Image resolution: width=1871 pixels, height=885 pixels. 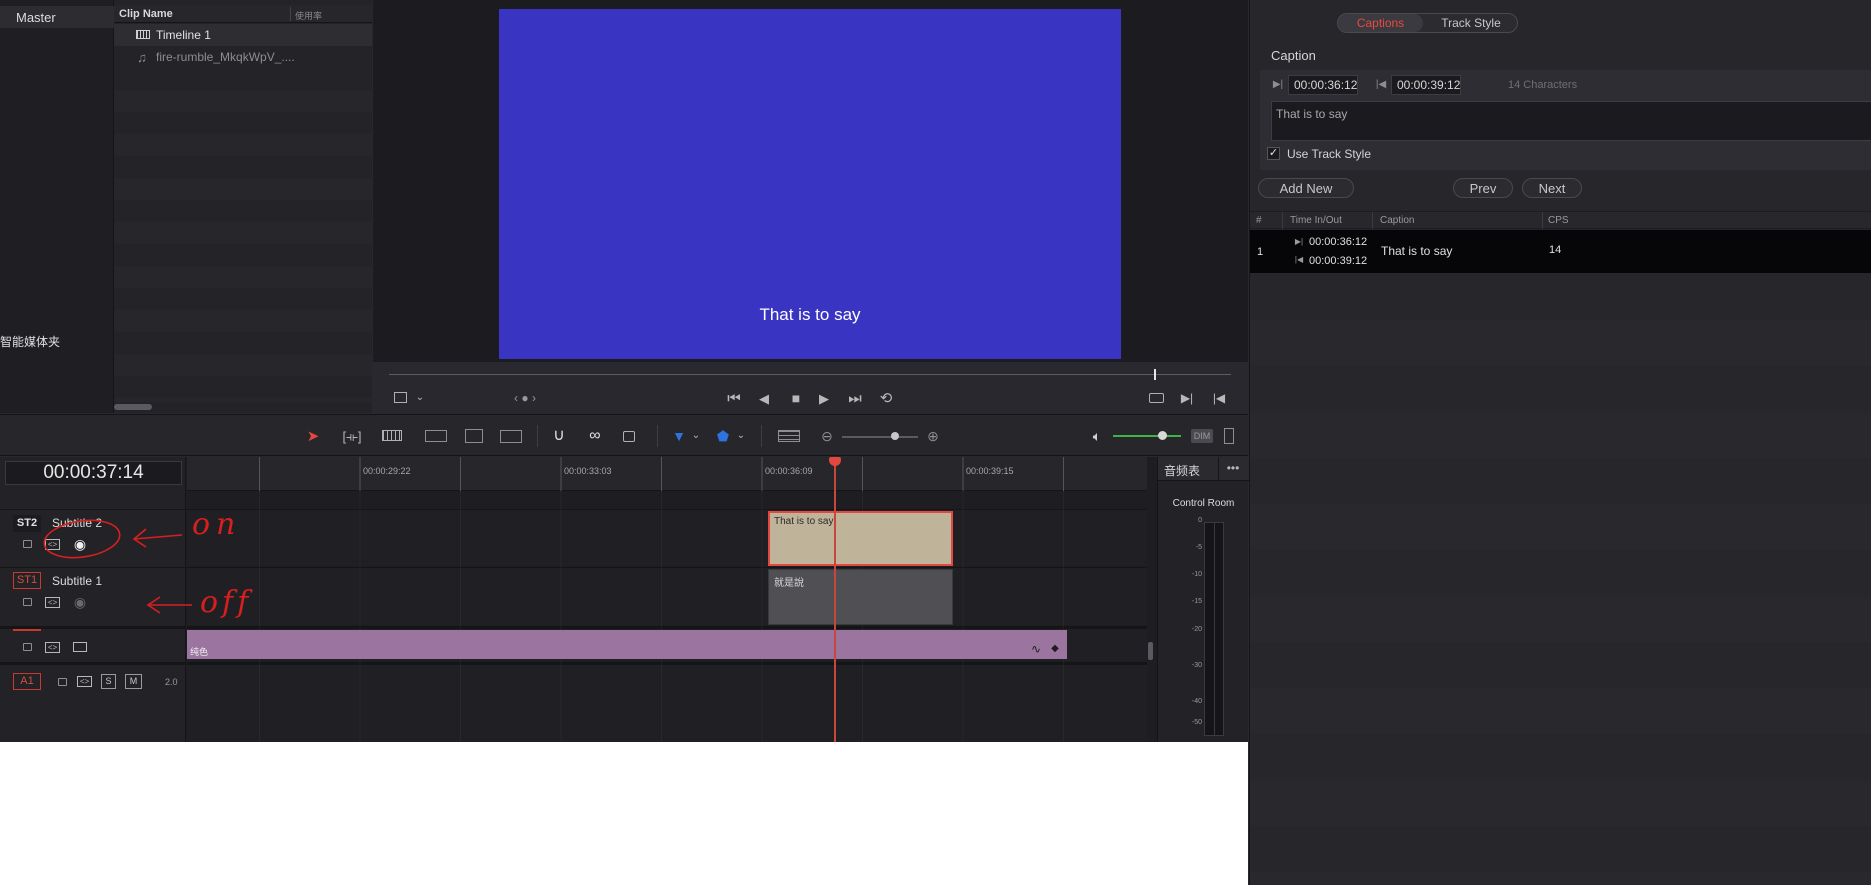 What do you see at coordinates (1381, 84) in the screenshot?
I see `time-out-icon: |◀` at bounding box center [1381, 84].